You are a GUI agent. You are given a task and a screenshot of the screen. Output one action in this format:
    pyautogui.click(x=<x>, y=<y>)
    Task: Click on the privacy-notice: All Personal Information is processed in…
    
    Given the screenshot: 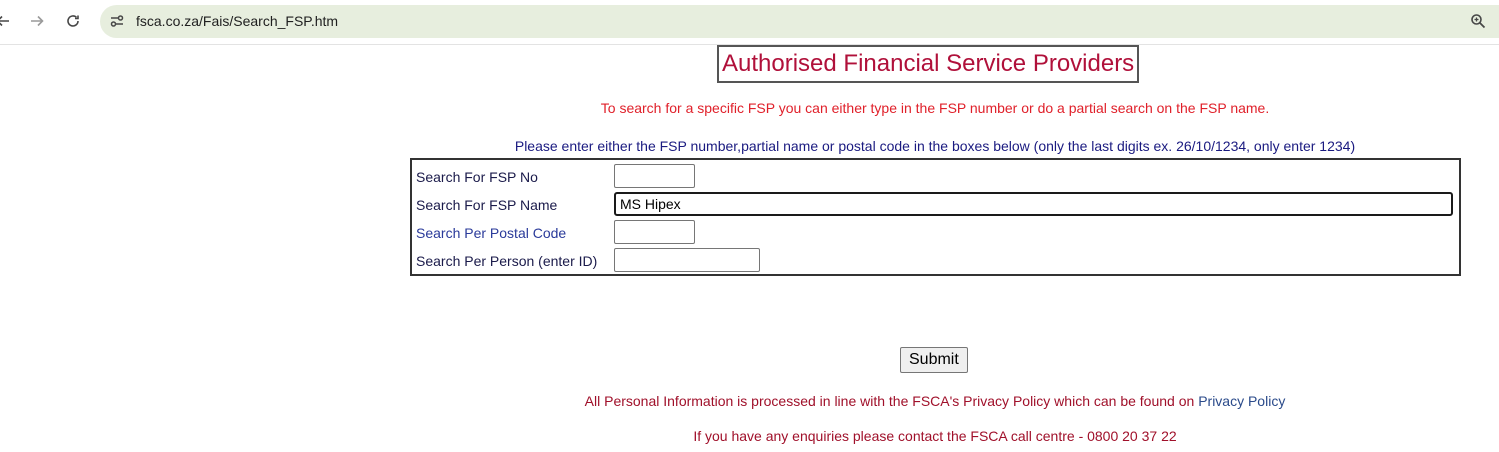 What is the action you would take?
    pyautogui.click(x=749, y=401)
    